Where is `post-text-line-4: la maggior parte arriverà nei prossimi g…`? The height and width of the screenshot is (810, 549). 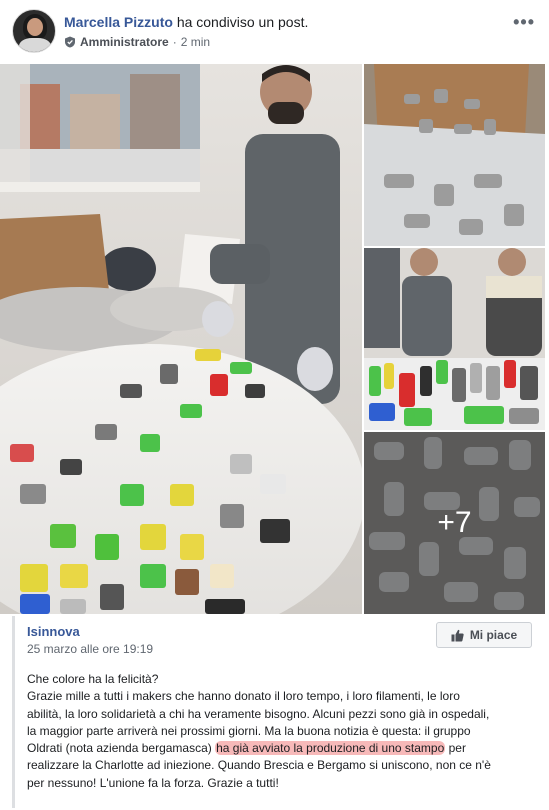
post-text-line-4: la maggior parte arriverà nei prossimi g… is located at coordinates (249, 730).